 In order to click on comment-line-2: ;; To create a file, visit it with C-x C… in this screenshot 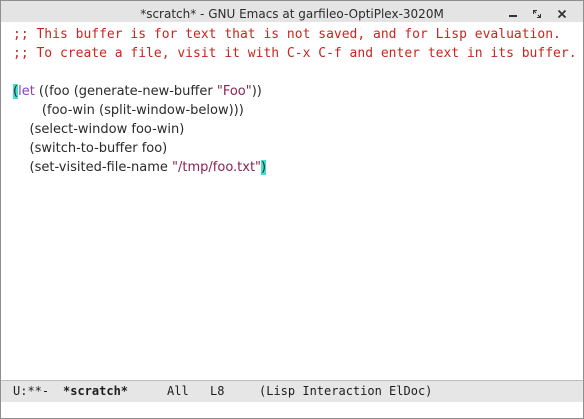, I will do `click(295, 53)`.